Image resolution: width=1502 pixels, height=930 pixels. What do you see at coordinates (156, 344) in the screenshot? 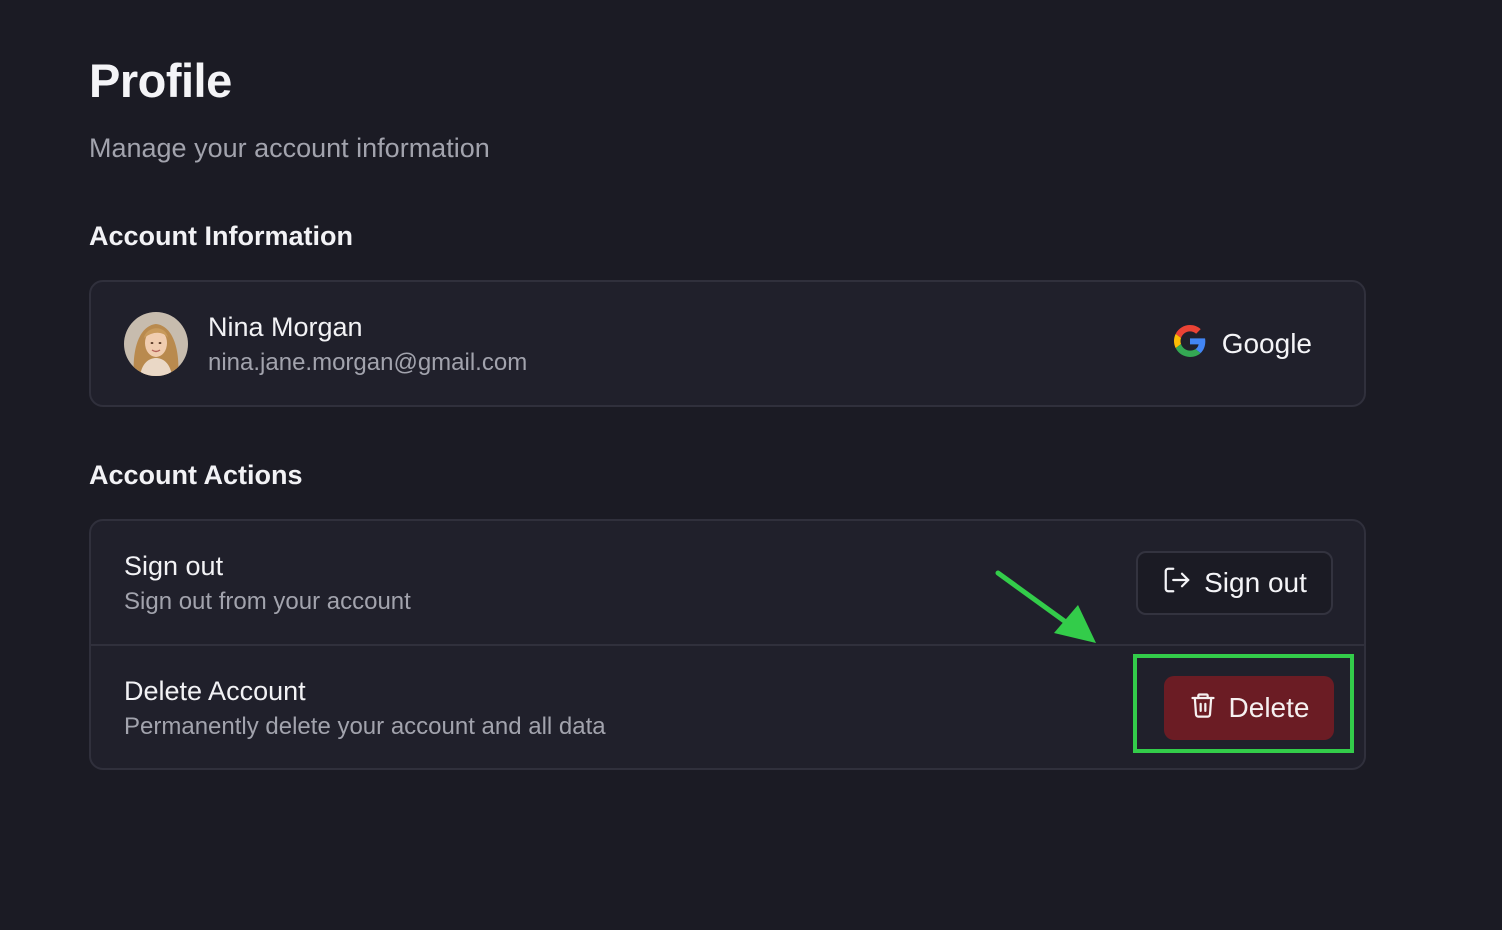
I see `avatar` at bounding box center [156, 344].